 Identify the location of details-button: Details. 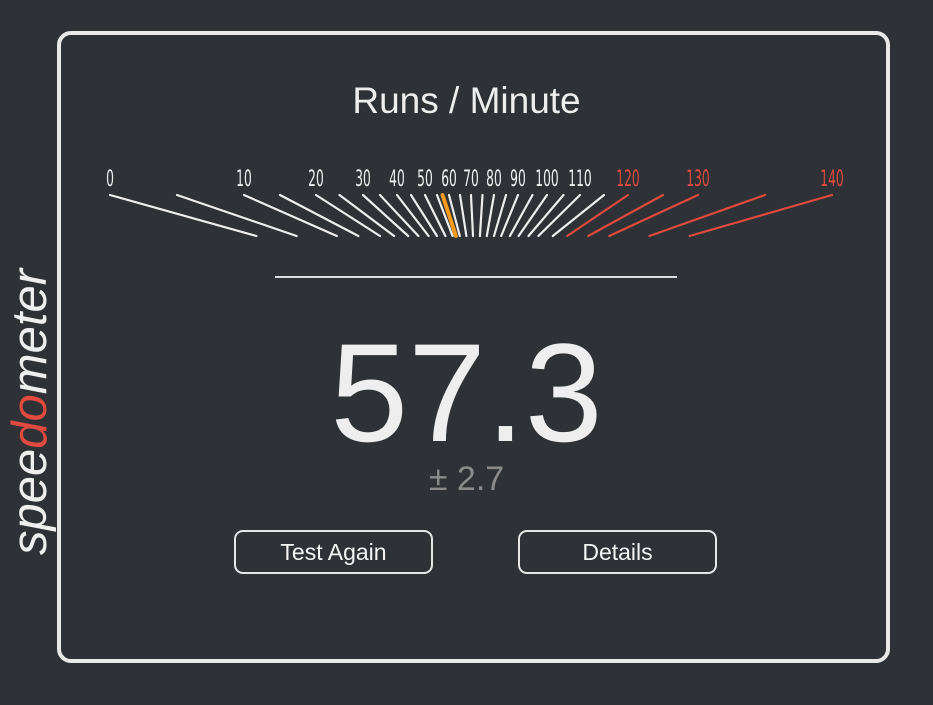
(617, 552).